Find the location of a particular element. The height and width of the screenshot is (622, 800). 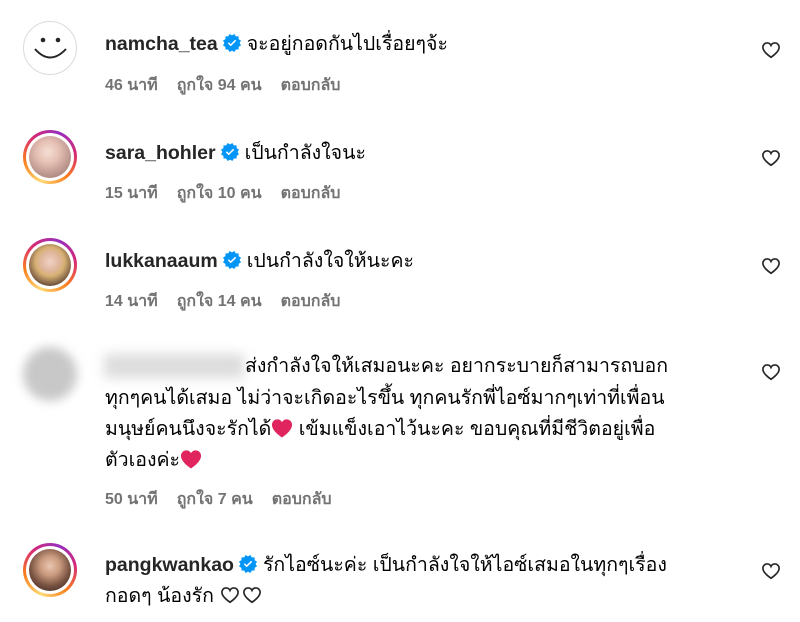

blurred-avatar is located at coordinates (50, 374).